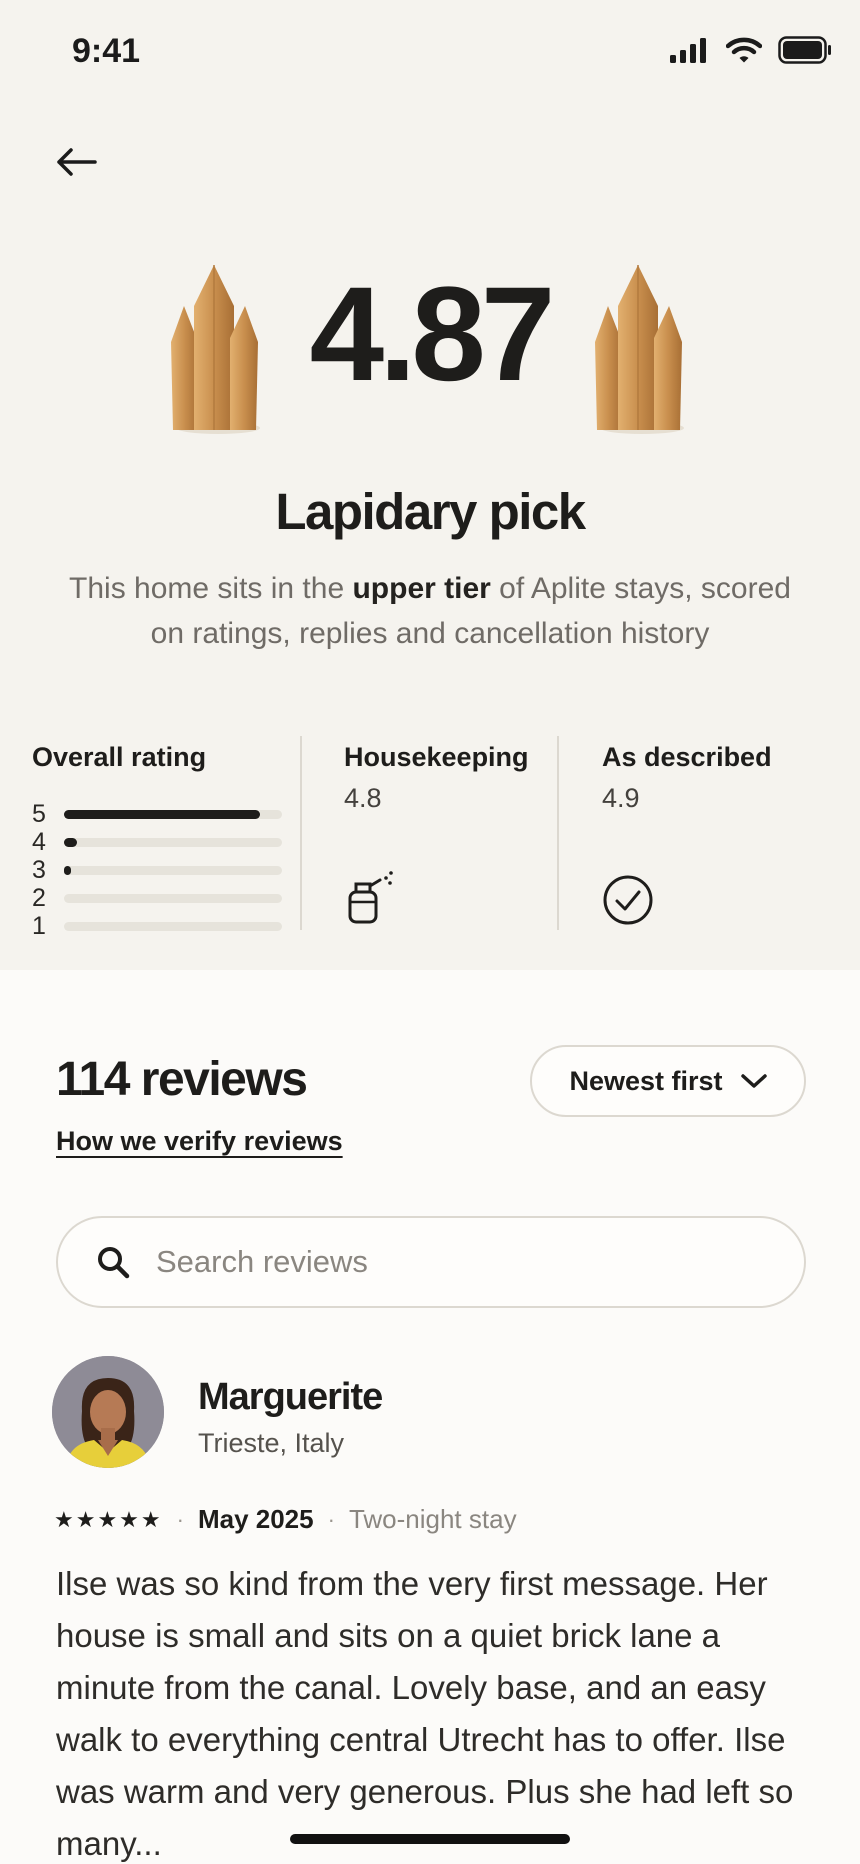 Image resolution: width=860 pixels, height=1864 pixels. I want to click on reviewer-photo, so click(108, 1412).